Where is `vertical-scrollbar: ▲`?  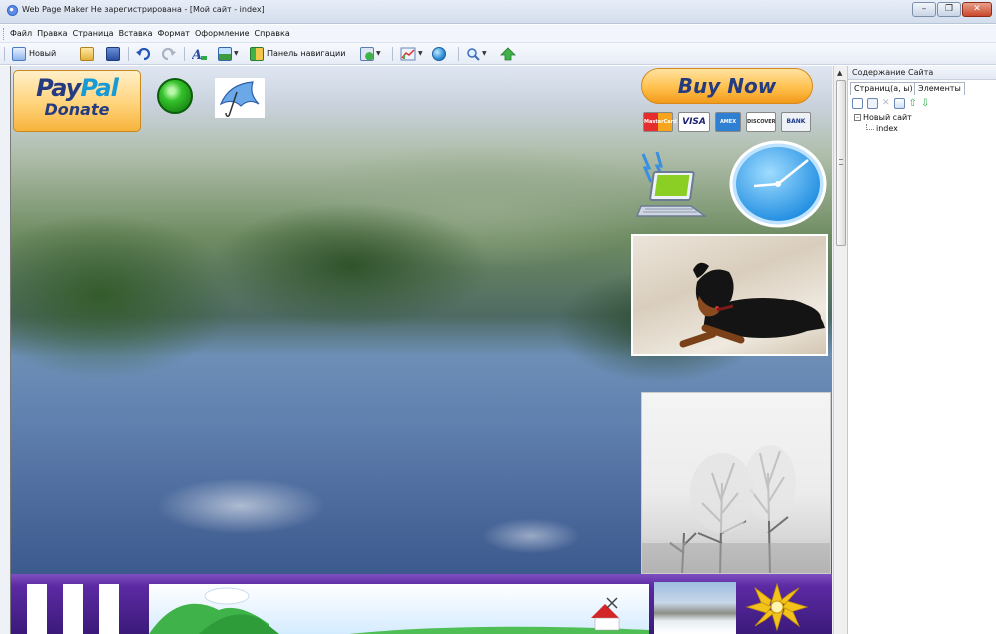
vertical-scrollbar: ▲ is located at coordinates (840, 350).